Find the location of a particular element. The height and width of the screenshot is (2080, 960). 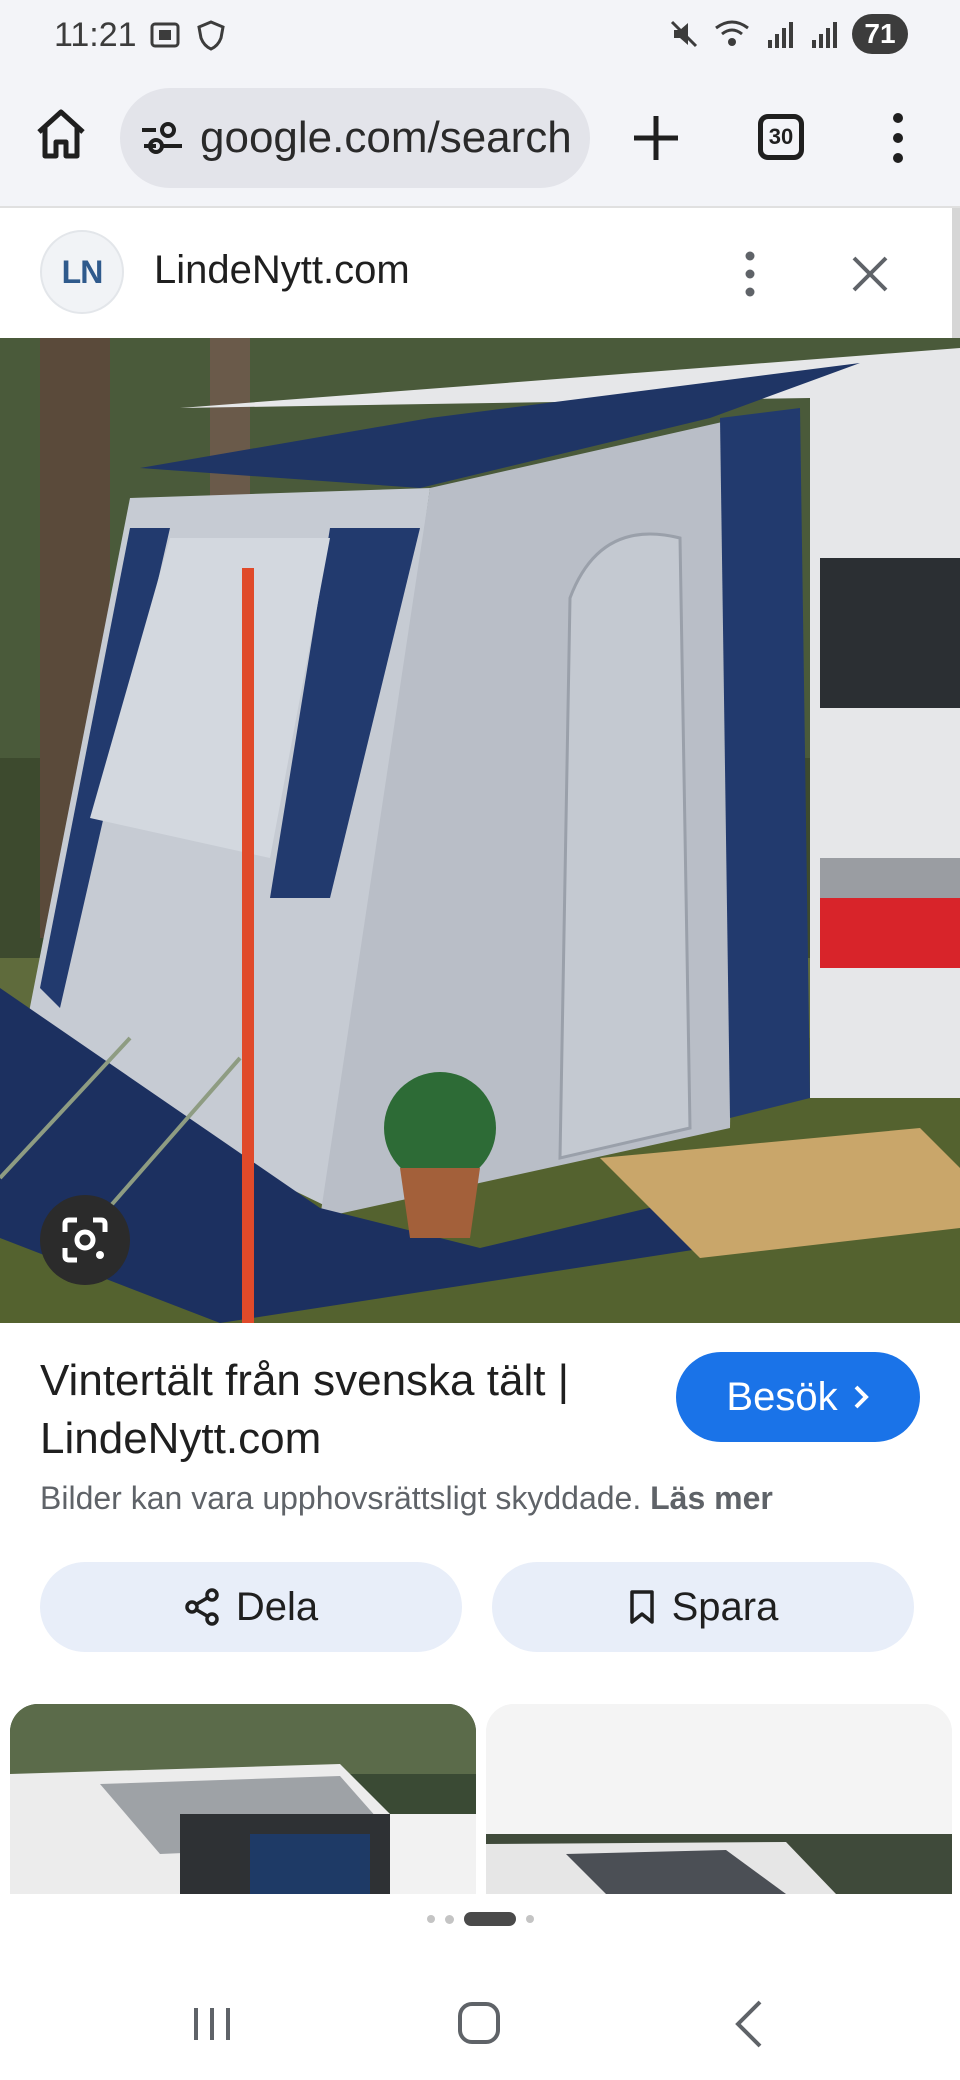

source-logo: LN is located at coordinates (82, 272).